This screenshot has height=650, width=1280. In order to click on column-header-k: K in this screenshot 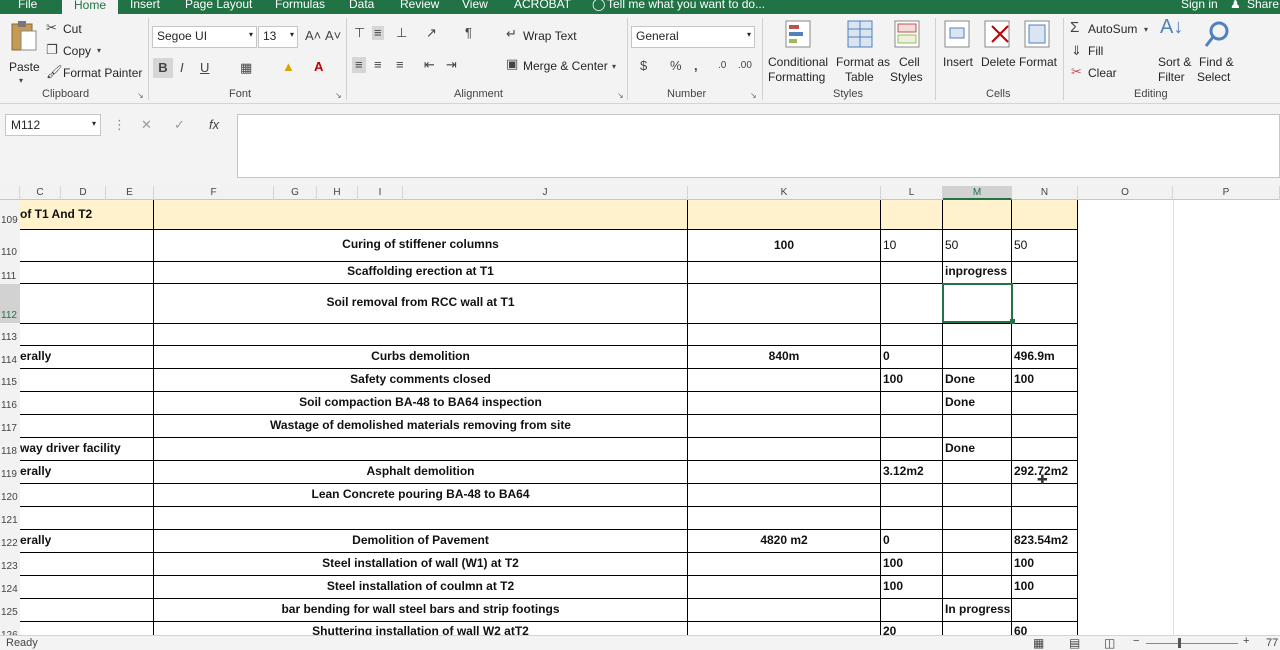, I will do `click(784, 193)`.